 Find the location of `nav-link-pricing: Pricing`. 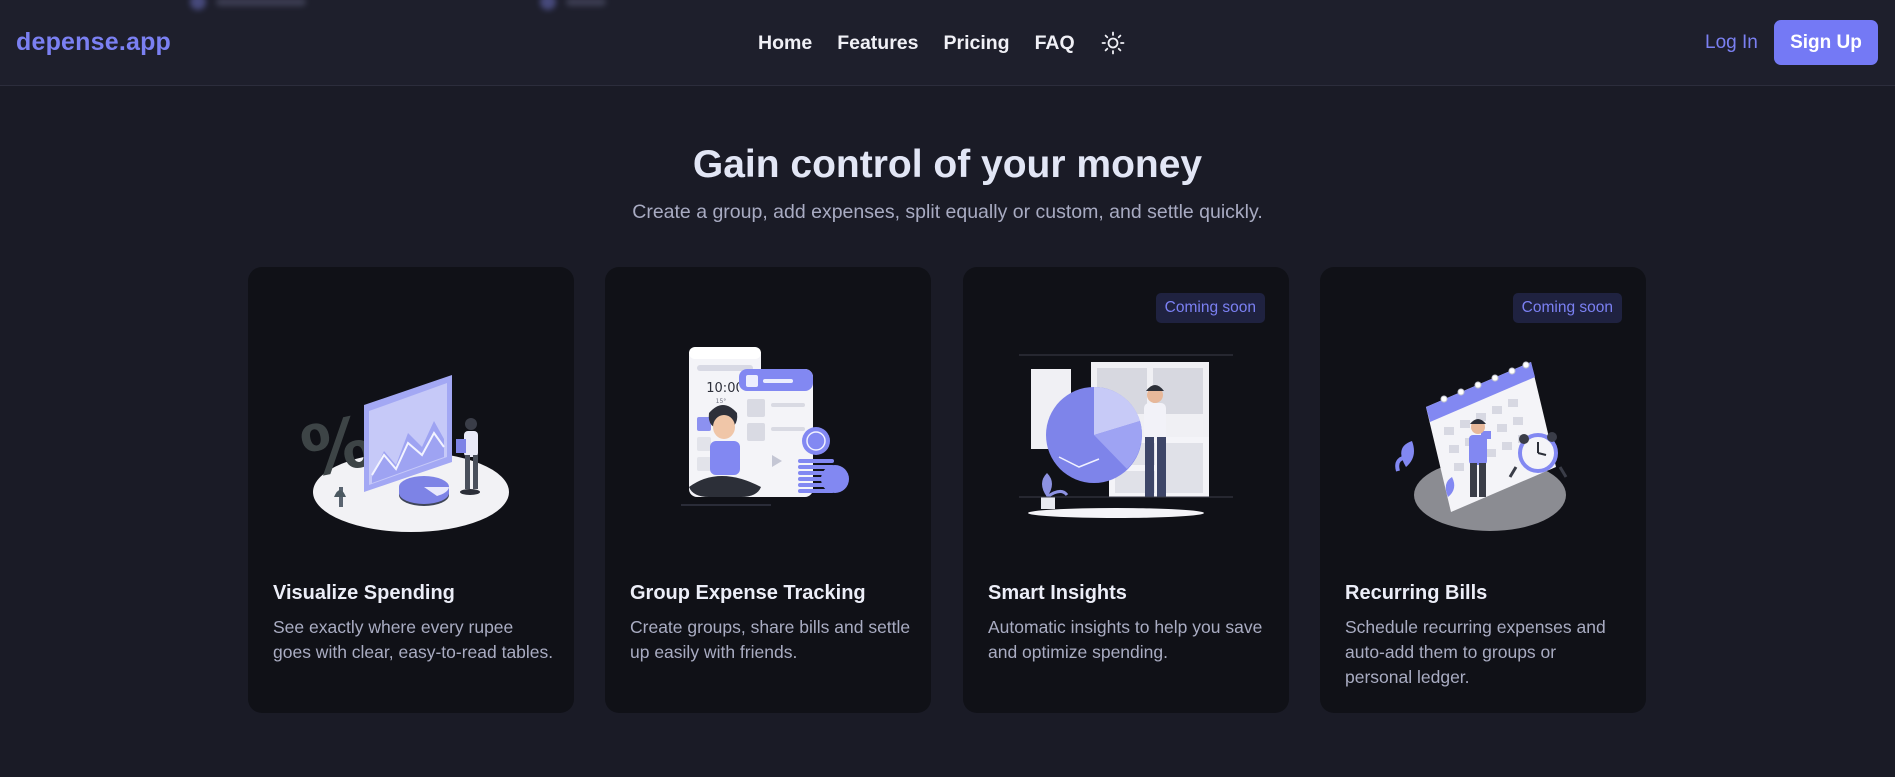

nav-link-pricing: Pricing is located at coordinates (976, 43).